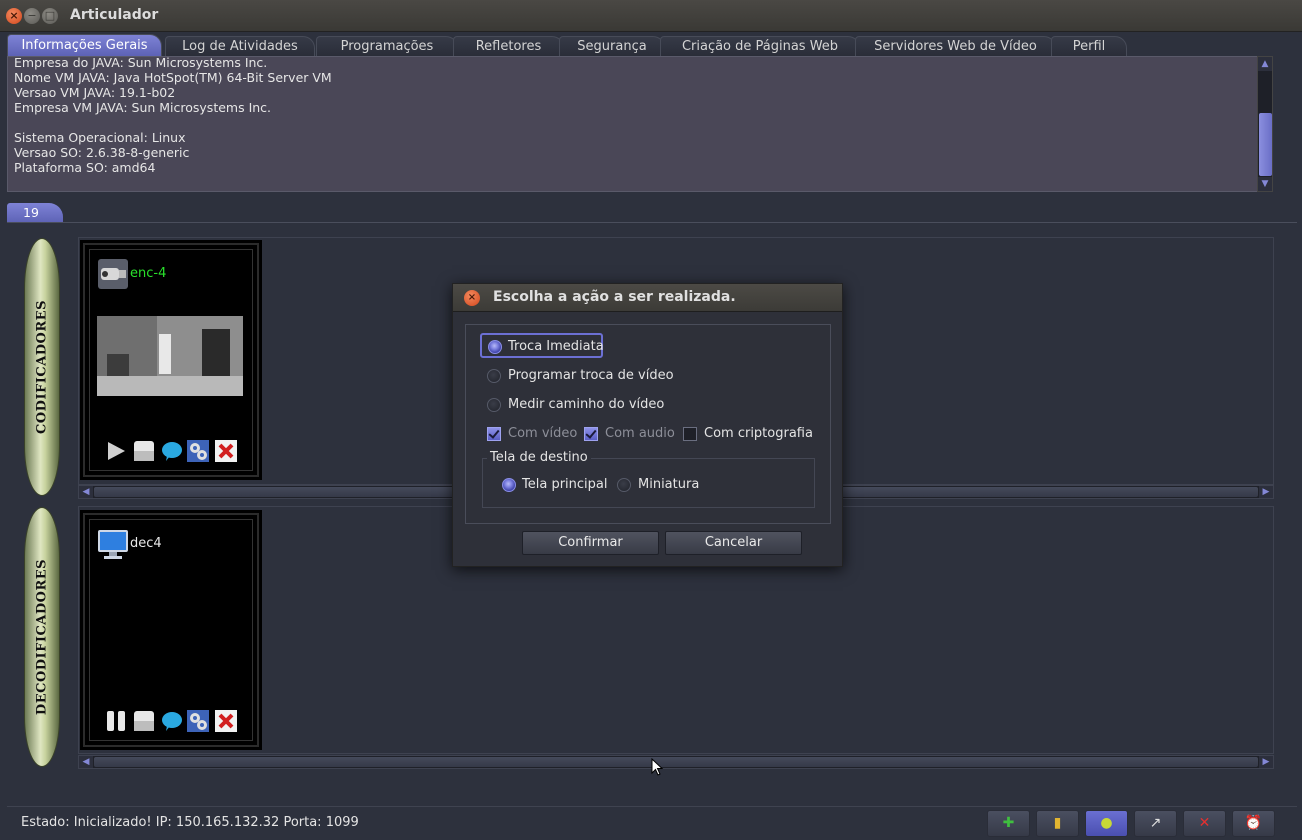 This screenshot has width=1302, height=840. Describe the element at coordinates (1265, 184) in the screenshot. I see `scroll-down-icon: ▼` at that location.